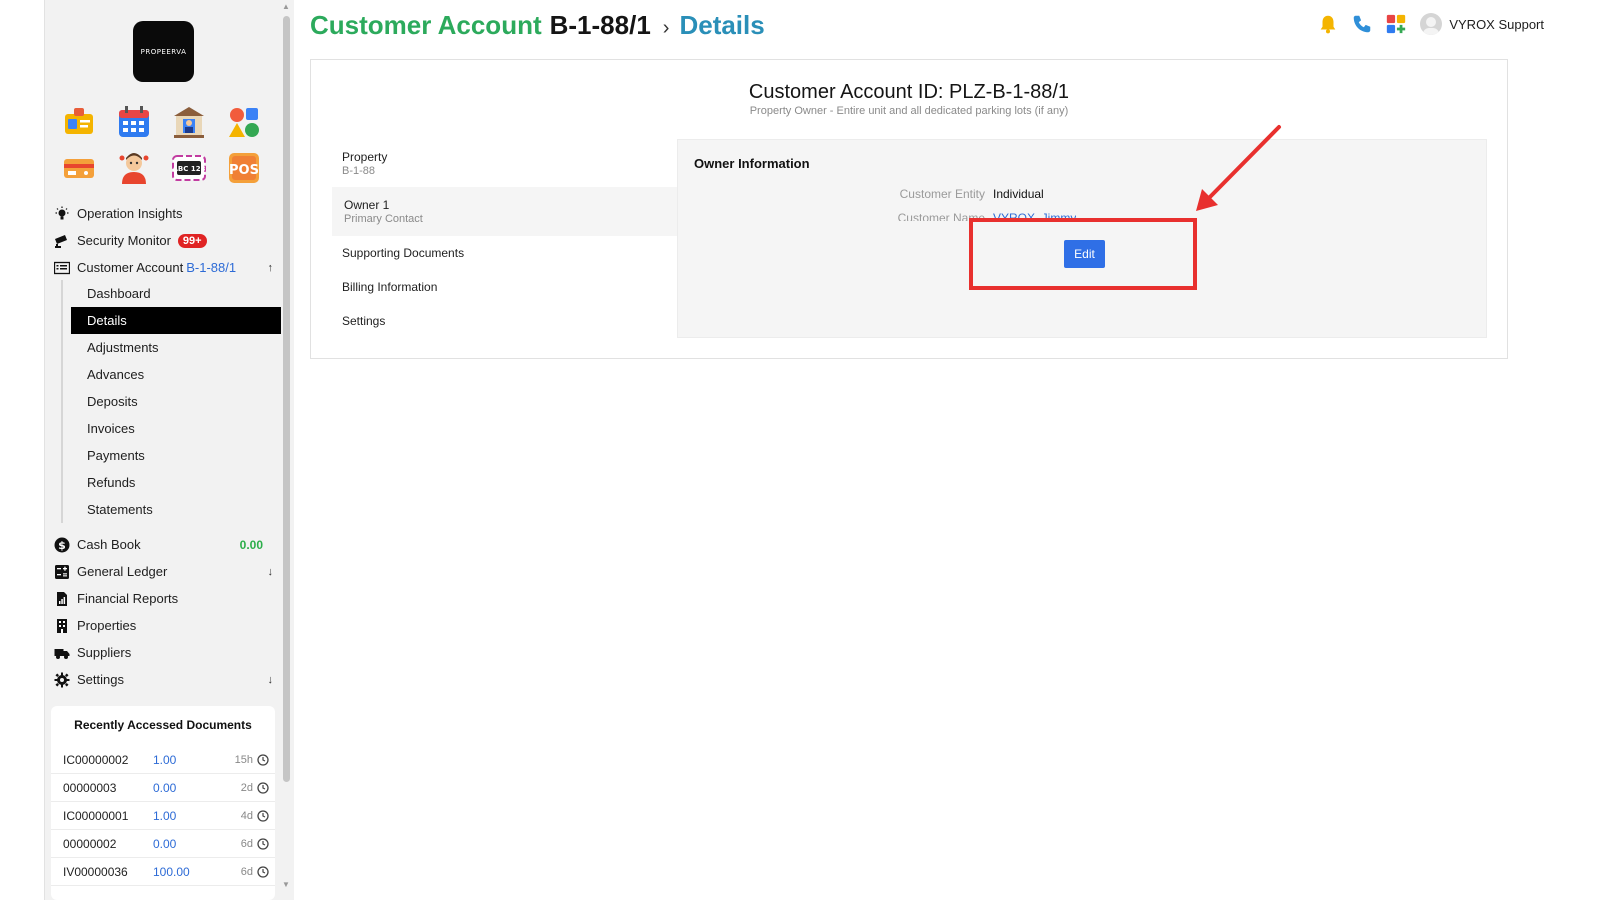 The width and height of the screenshot is (1600, 900). Describe the element at coordinates (62, 572) in the screenshot. I see `calculator-icon` at that location.